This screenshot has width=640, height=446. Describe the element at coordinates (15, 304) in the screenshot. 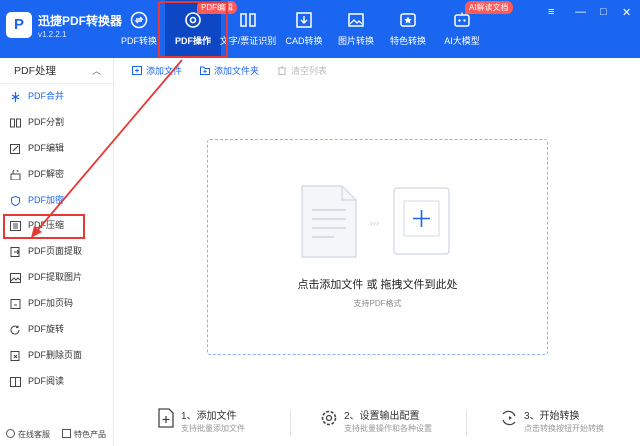

I see `page-number-icon` at that location.